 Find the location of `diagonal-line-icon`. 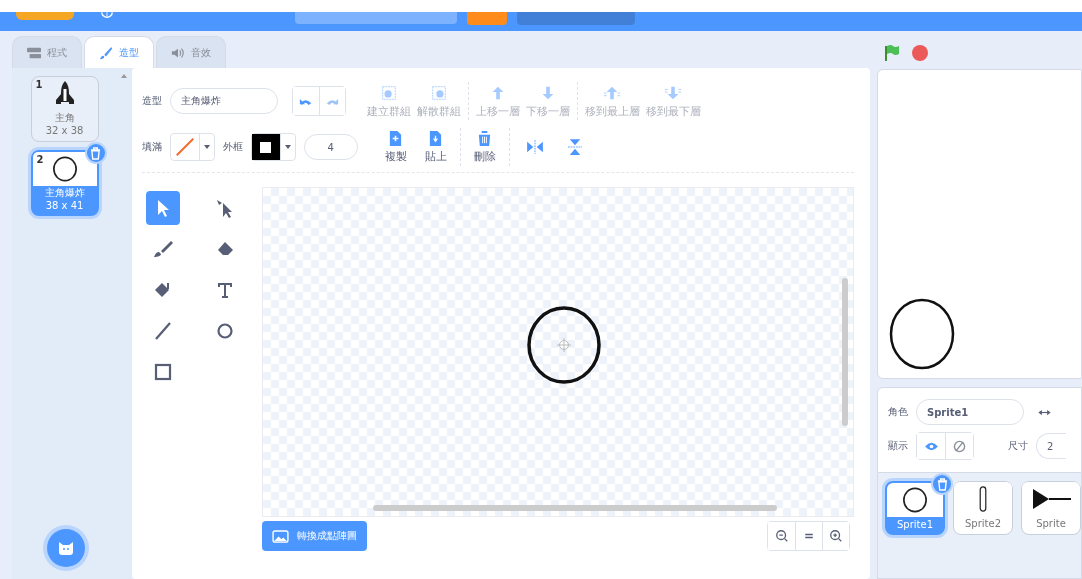

diagonal-line-icon is located at coordinates (184, 147).